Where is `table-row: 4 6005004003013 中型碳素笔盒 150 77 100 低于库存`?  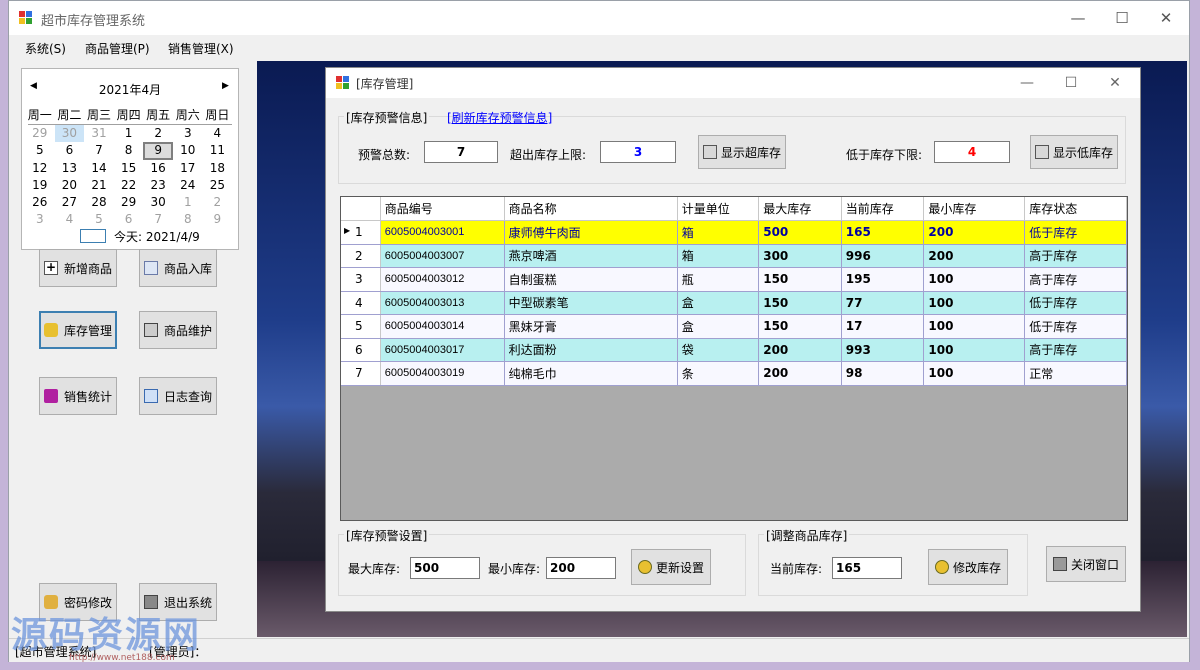
table-row: 4 6005004003013 中型碳素笔盒 150 77 100 低于库存 is located at coordinates (734, 303).